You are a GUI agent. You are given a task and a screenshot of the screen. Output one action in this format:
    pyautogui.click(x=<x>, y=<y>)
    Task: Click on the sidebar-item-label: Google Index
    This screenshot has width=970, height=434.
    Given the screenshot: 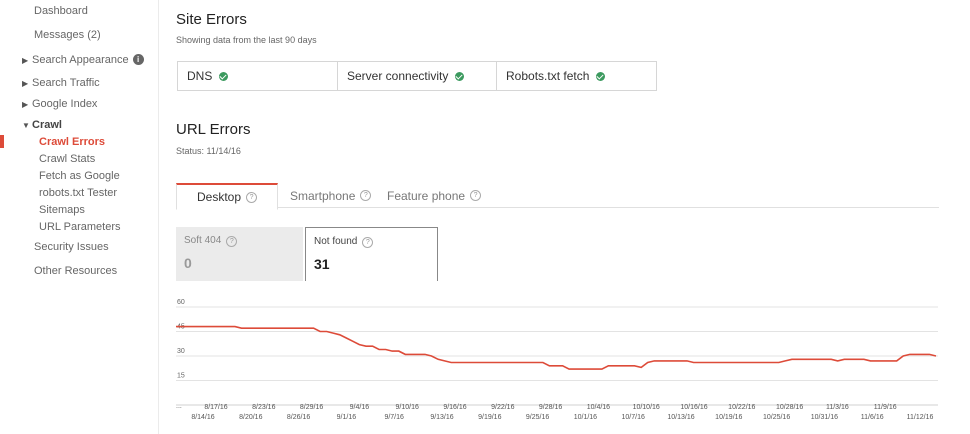 What is the action you would take?
    pyautogui.click(x=65, y=104)
    